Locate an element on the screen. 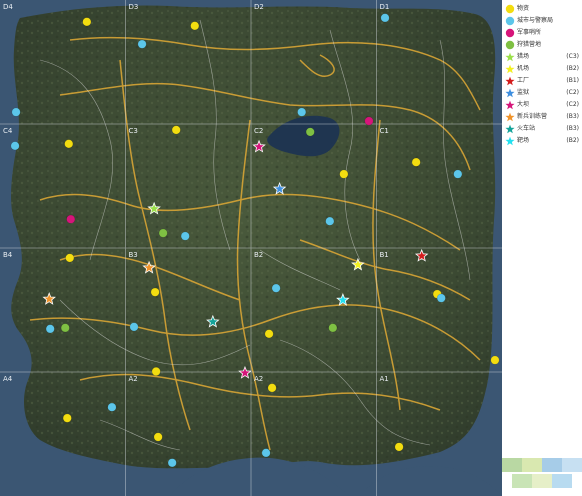 Image resolution: width=582 pixels, height=496 pixels. grid-cell-label: C4 is located at coordinates (8, 131).